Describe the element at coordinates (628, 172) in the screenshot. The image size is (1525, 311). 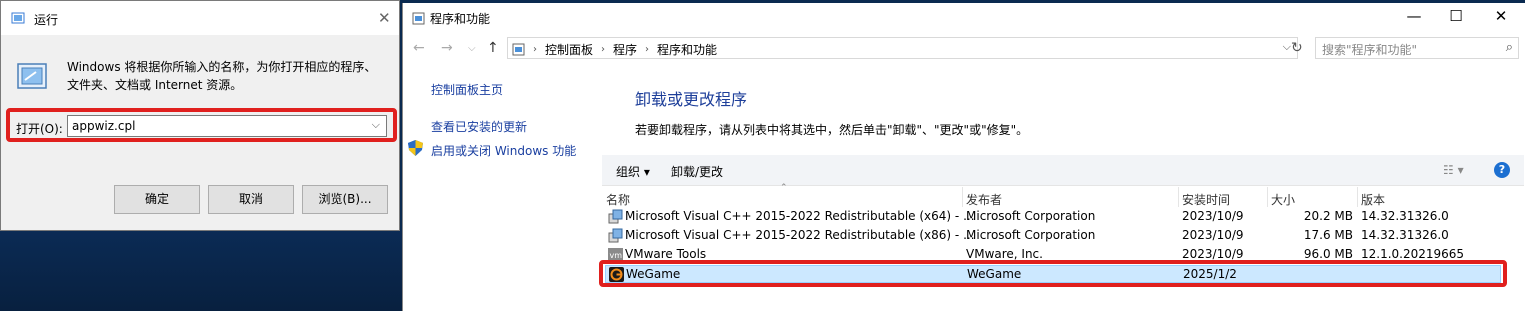
I see `organize-label: 组织` at that location.